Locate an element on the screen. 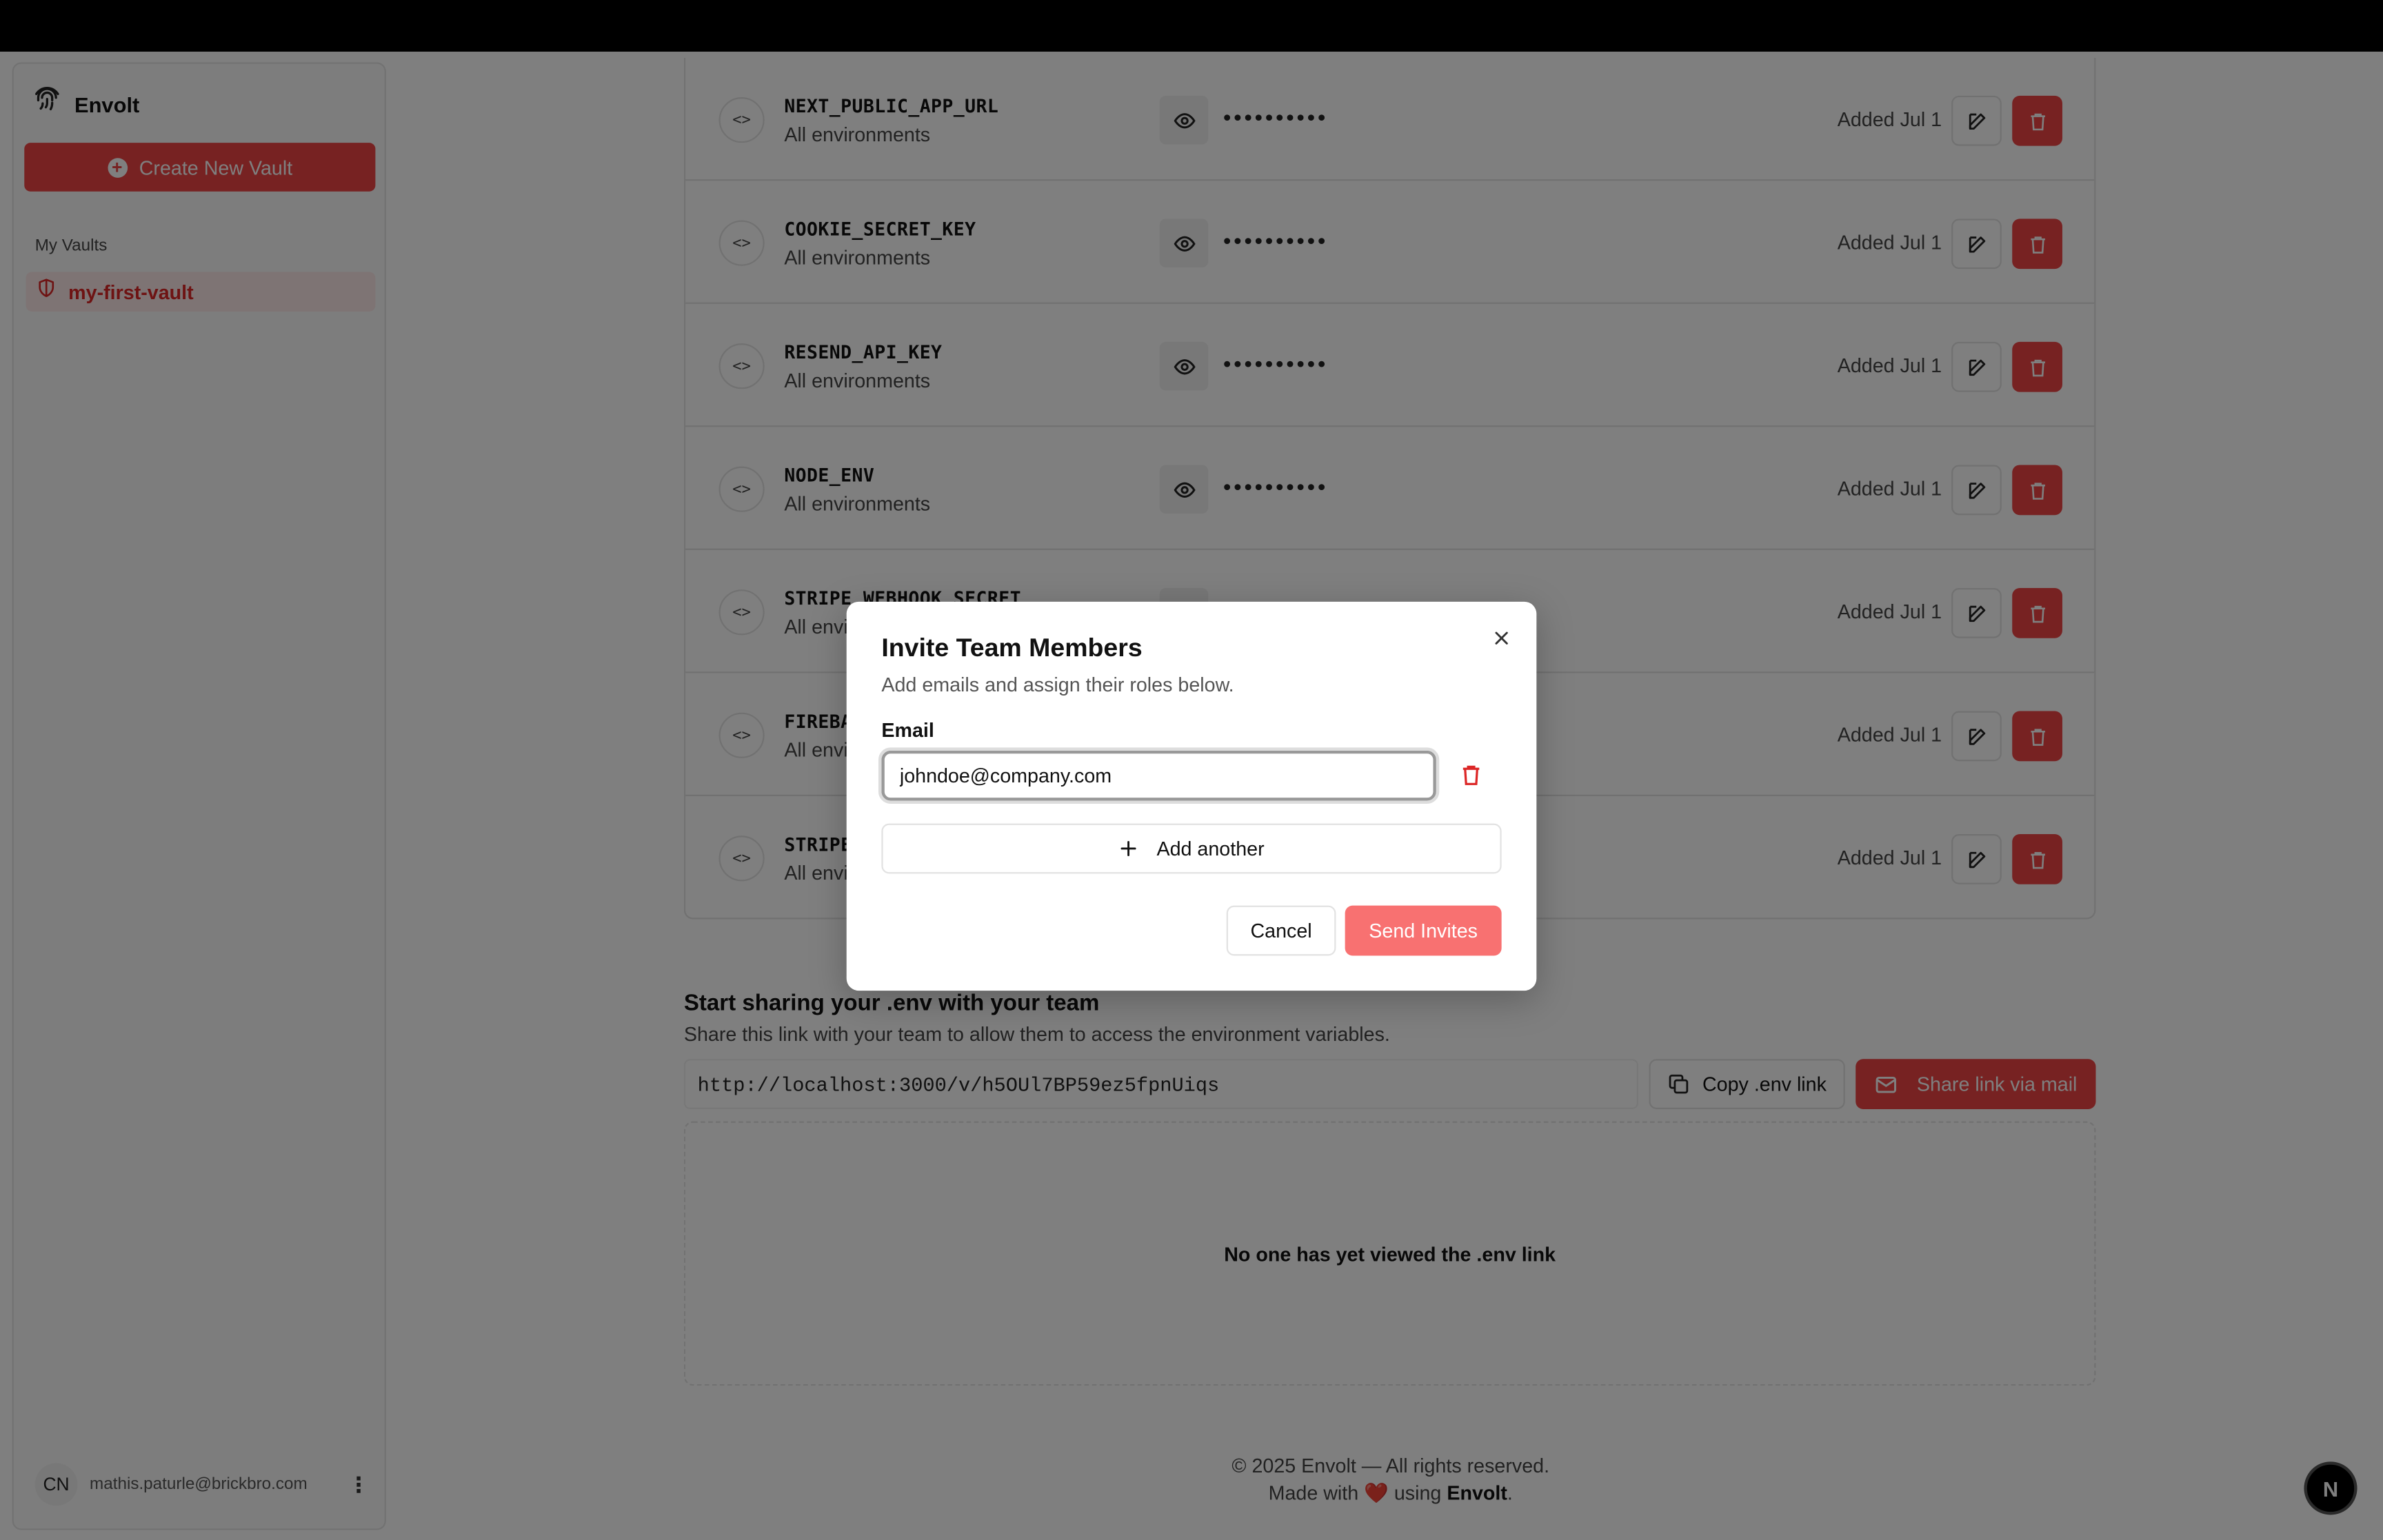 This screenshot has height=1540, width=2383. email-field is located at coordinates (1159, 776).